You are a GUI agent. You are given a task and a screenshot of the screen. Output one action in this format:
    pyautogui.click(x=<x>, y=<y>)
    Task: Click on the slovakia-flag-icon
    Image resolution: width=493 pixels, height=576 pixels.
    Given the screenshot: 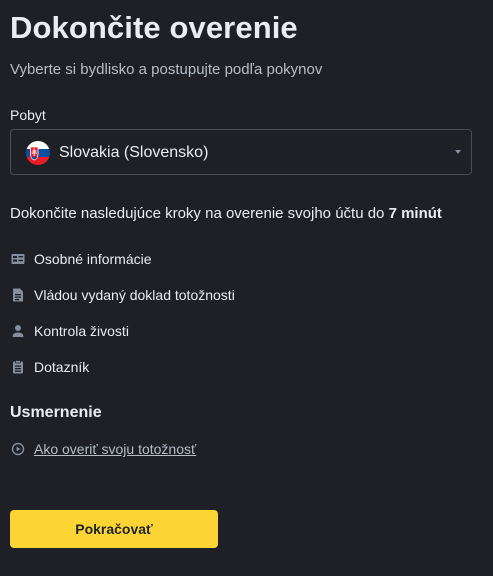 What is the action you would take?
    pyautogui.click(x=38, y=153)
    